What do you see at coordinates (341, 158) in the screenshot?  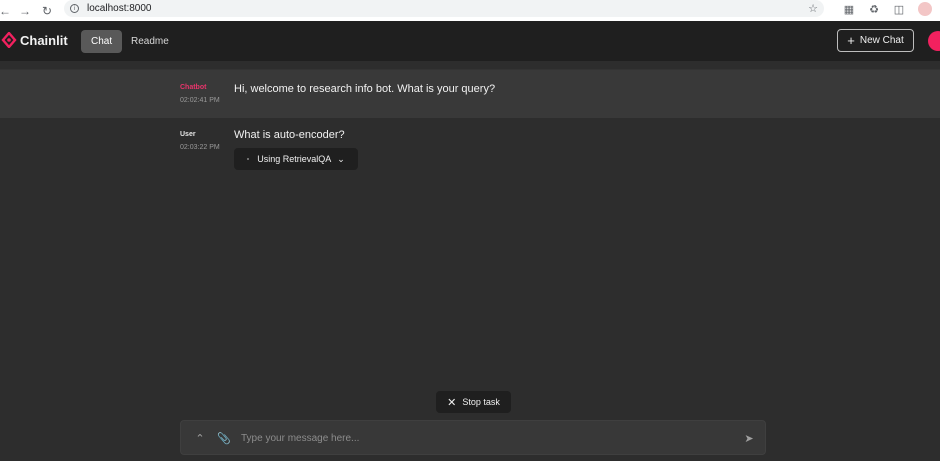 I see `chevron-down-icon: ⌄` at bounding box center [341, 158].